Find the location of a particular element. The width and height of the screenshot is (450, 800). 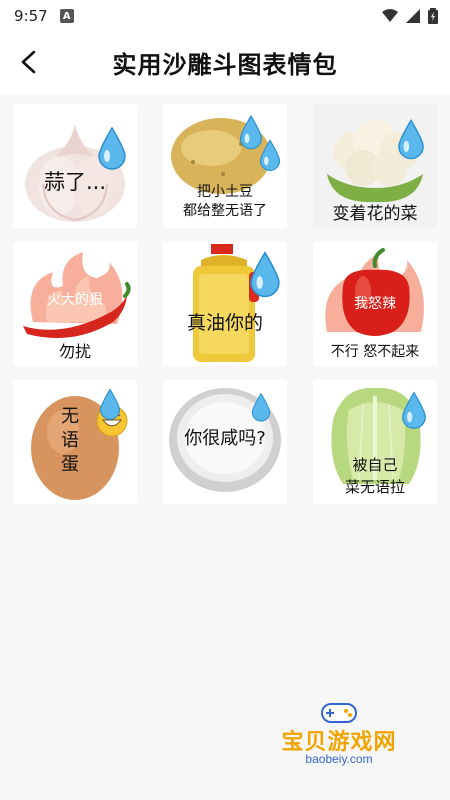

sticker-caption-line1: 把小土豆 is located at coordinates (225, 192).